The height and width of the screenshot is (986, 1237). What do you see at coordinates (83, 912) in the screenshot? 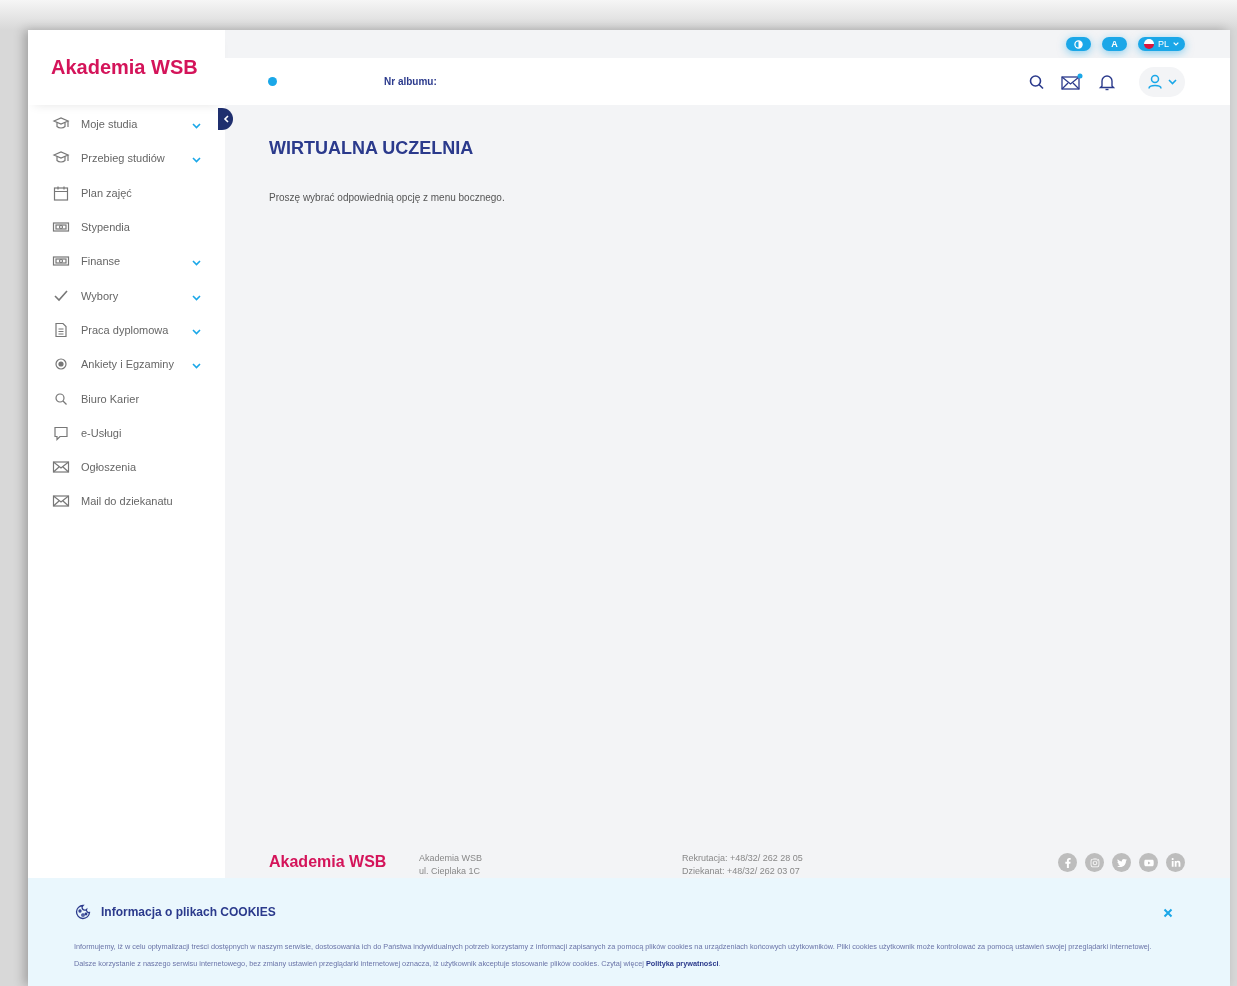
I see `cookie-icon` at bounding box center [83, 912].